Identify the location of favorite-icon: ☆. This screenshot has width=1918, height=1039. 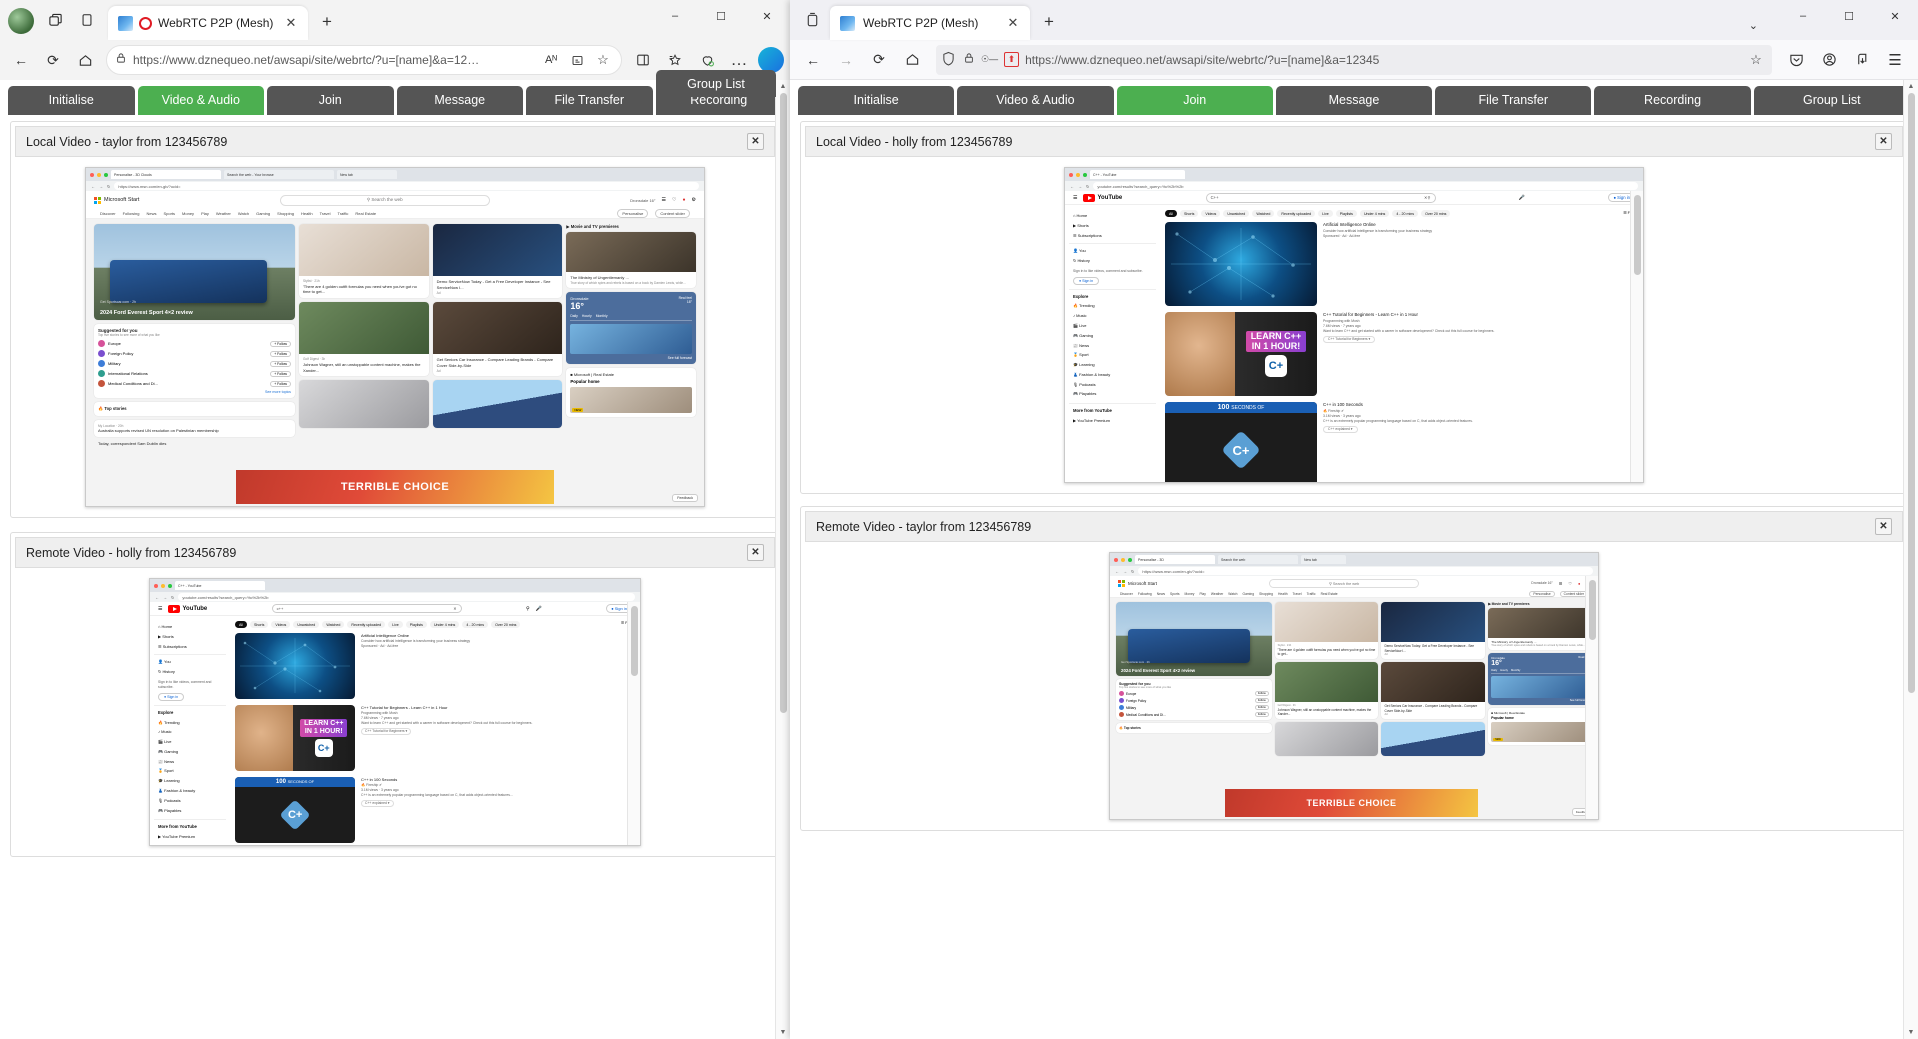
(603, 60).